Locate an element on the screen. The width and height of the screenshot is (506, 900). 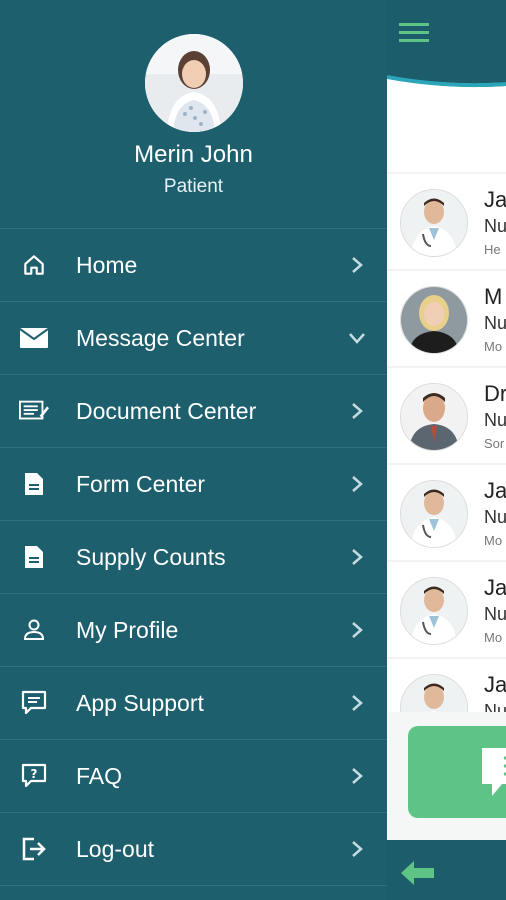
message-icon is located at coordinates (494, 772).